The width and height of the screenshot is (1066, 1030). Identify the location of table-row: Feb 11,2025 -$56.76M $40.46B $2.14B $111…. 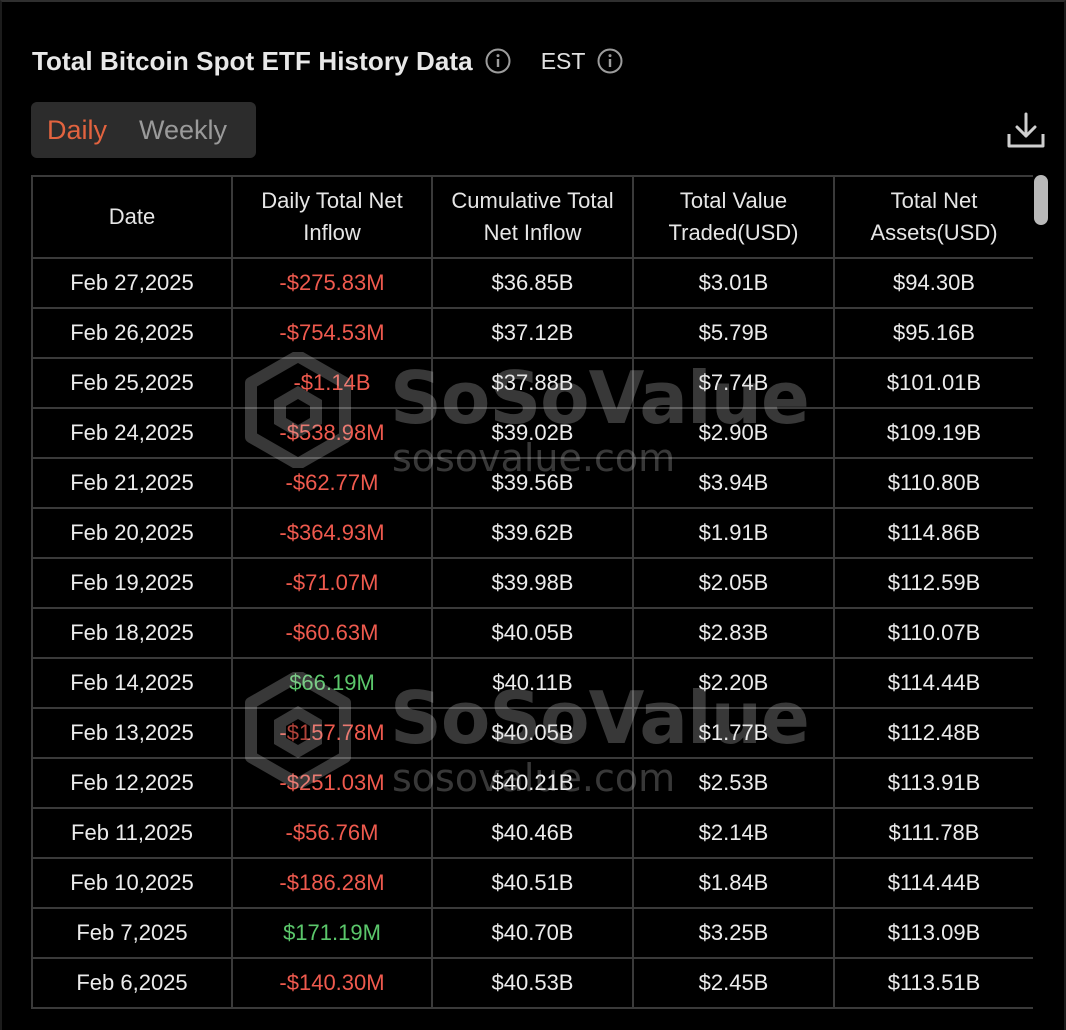
(532, 833).